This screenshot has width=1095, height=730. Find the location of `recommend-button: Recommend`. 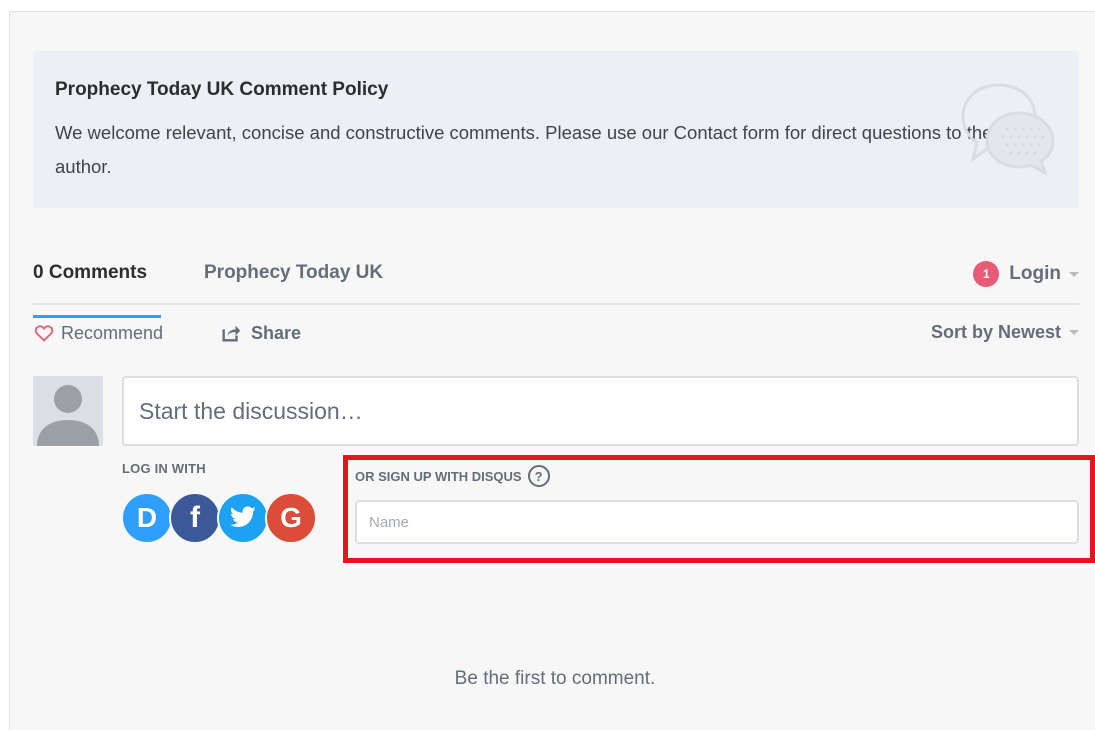

recommend-button: Recommend is located at coordinates (98, 333).